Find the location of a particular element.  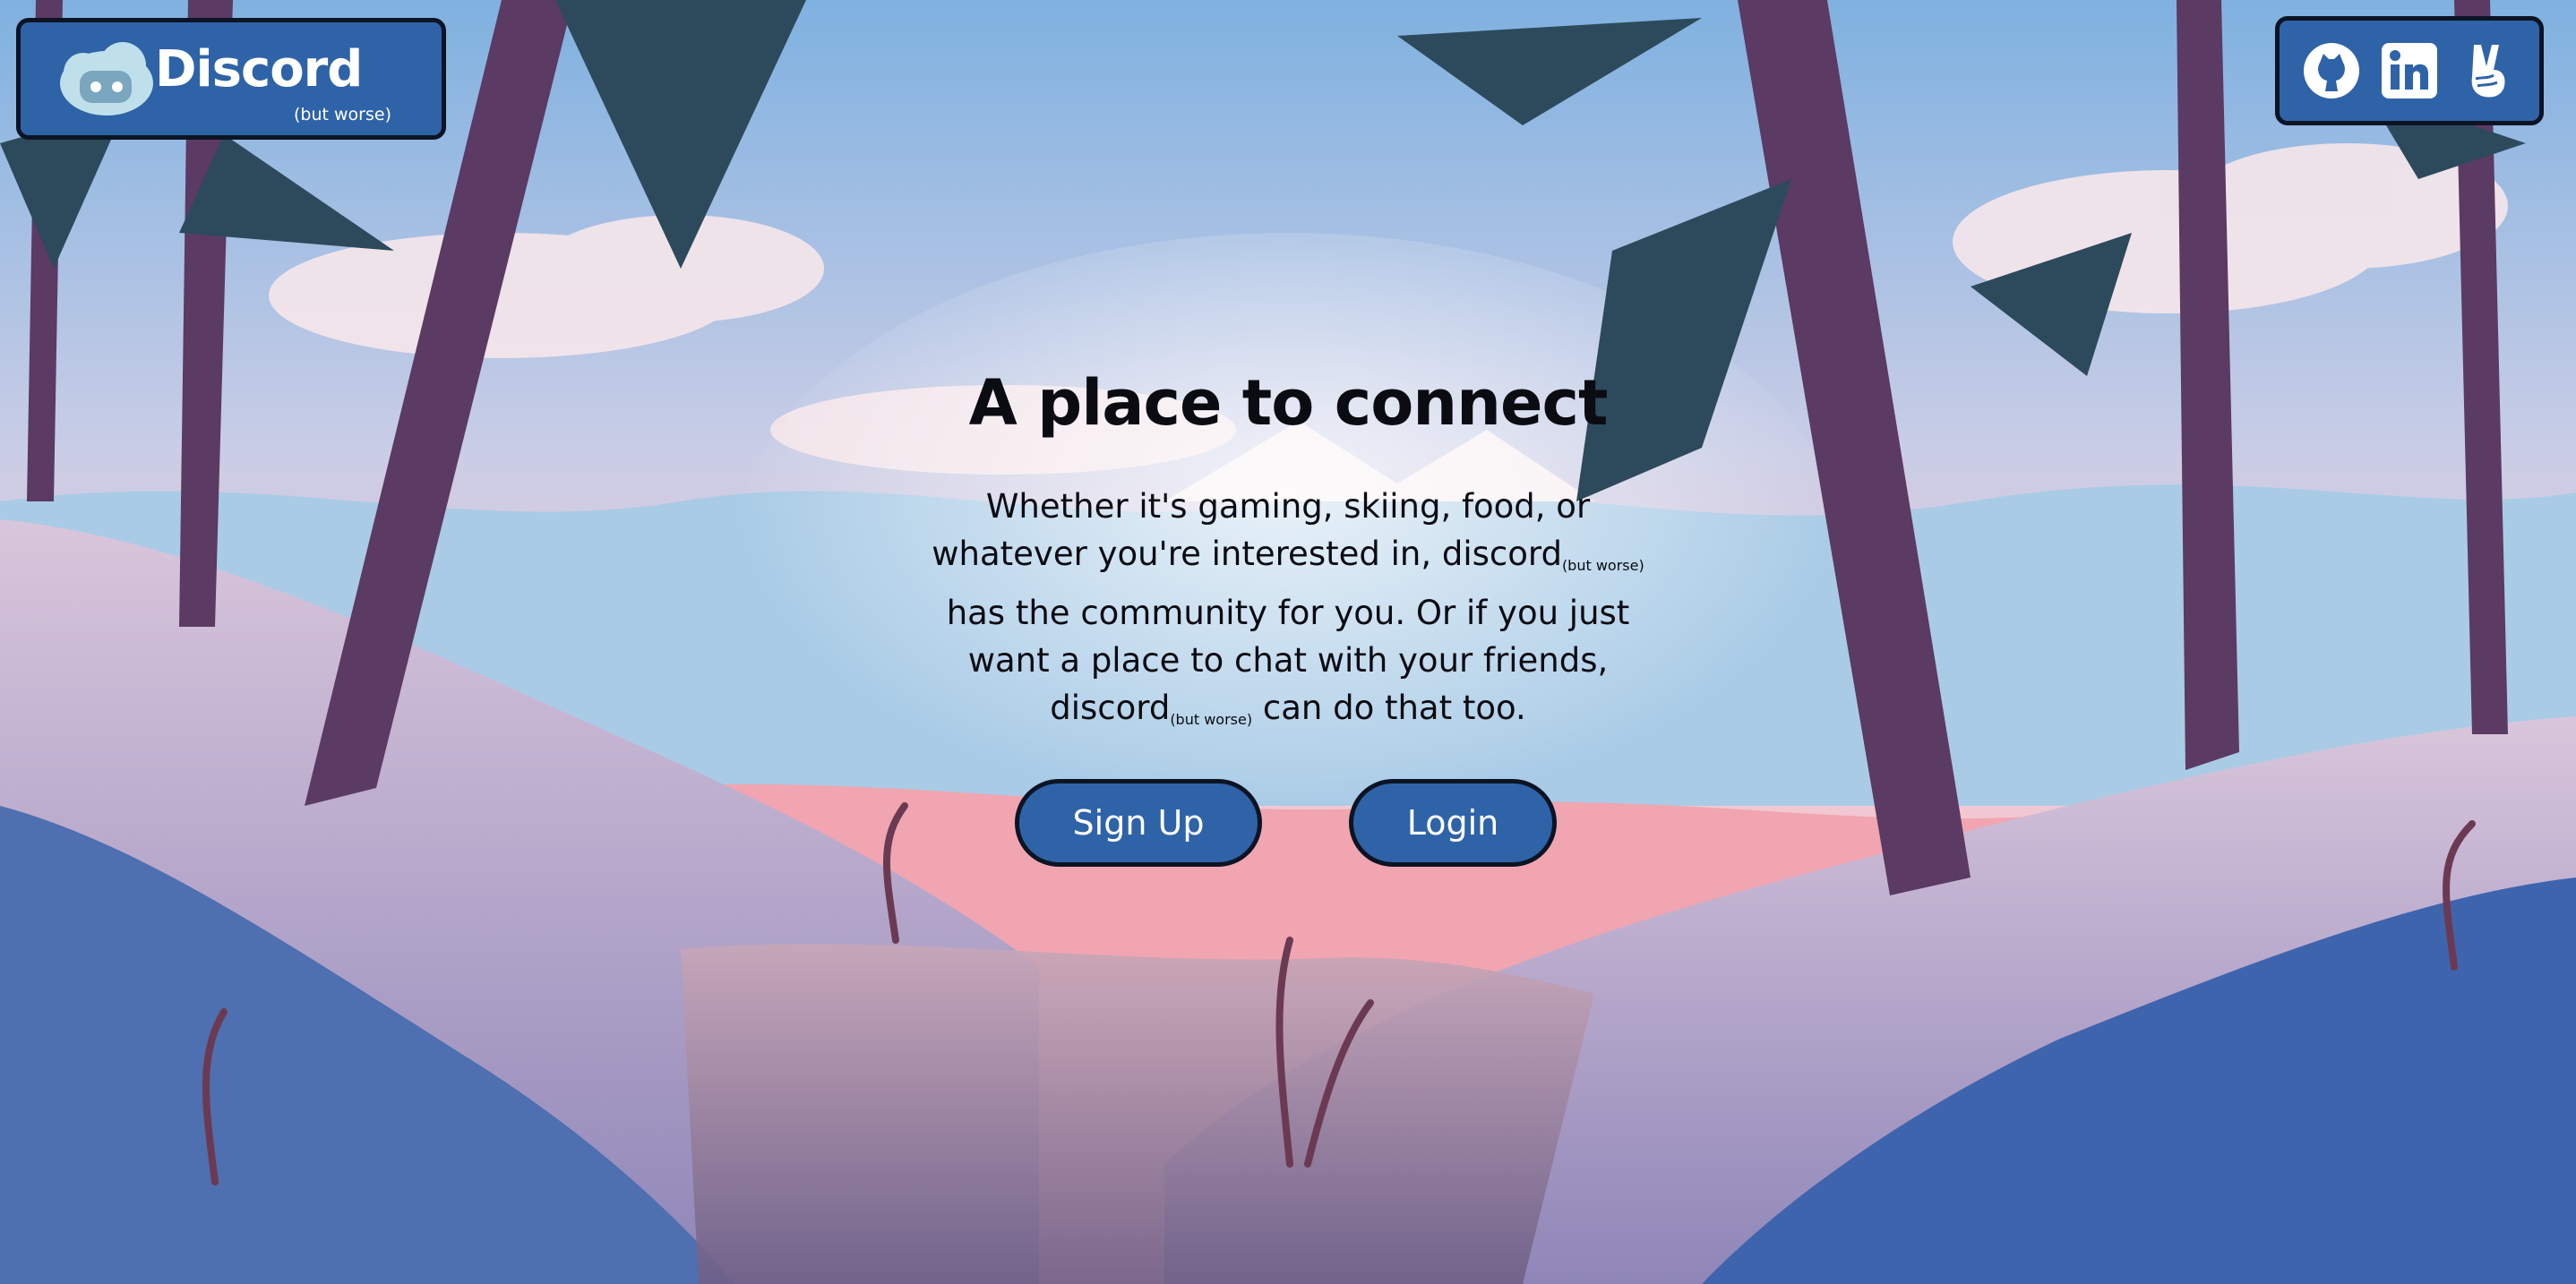

peace-hand-icon is located at coordinates (2488, 71).